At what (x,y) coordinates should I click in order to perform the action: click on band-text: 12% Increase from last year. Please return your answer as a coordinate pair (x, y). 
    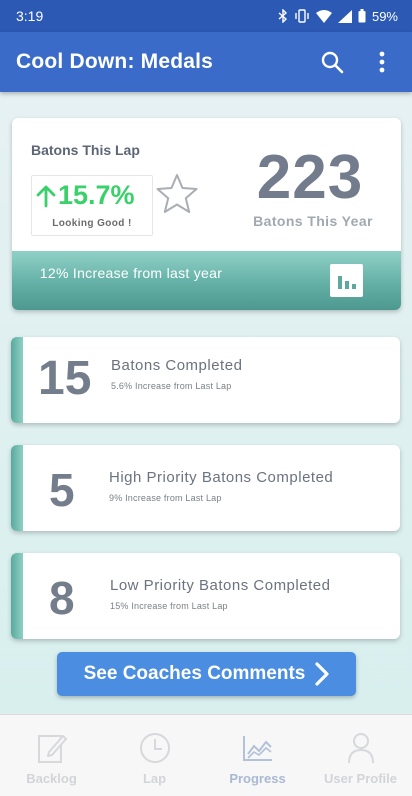
    Looking at the image, I should click on (131, 273).